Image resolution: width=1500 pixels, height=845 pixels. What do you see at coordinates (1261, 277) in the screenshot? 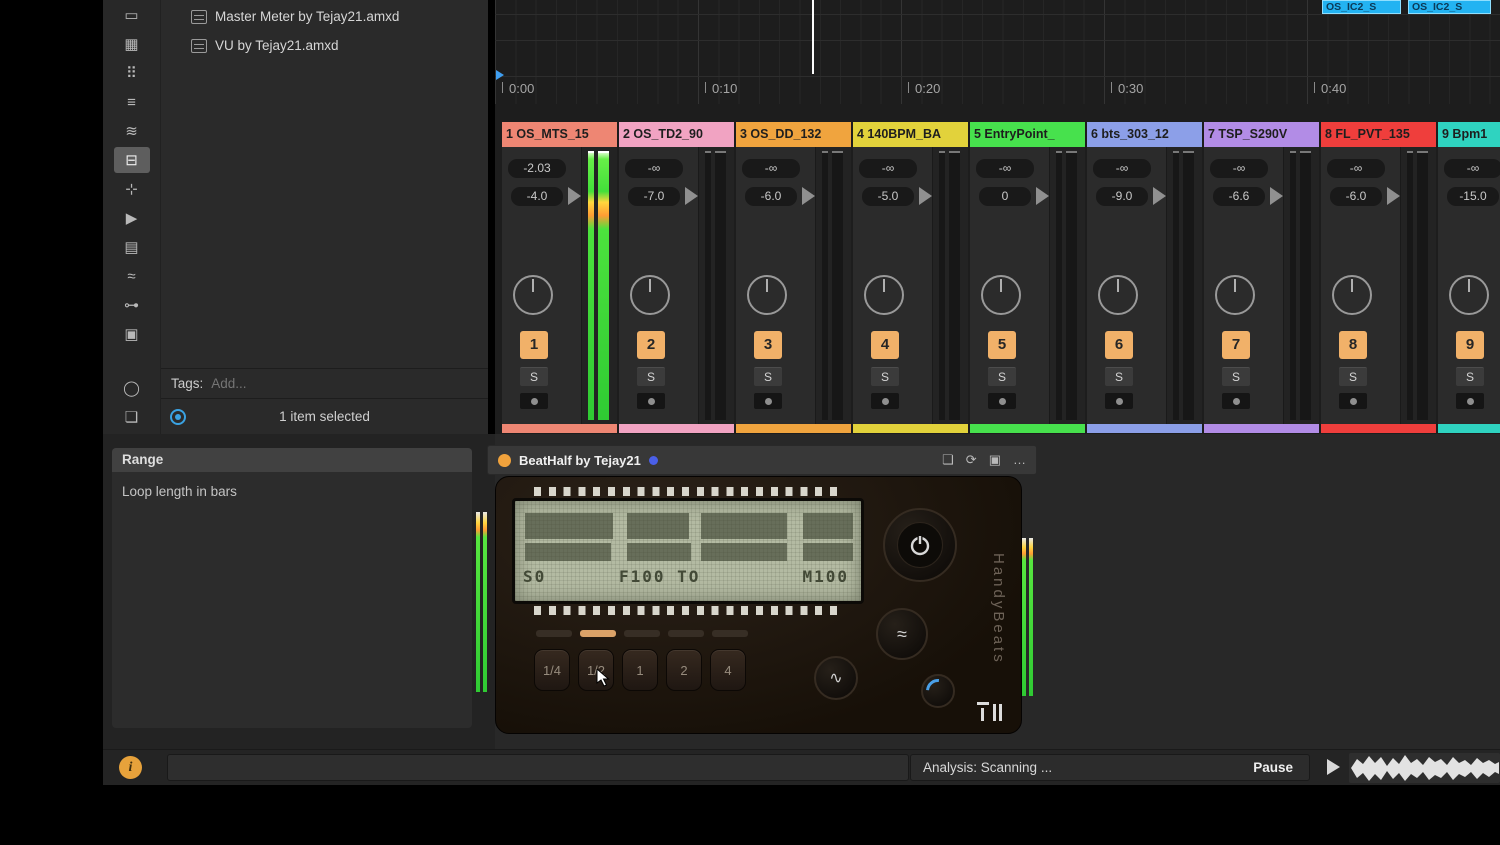
I see `track-strip: 7 TSP_S290V -∞ -6.6 7 S` at bounding box center [1261, 277].